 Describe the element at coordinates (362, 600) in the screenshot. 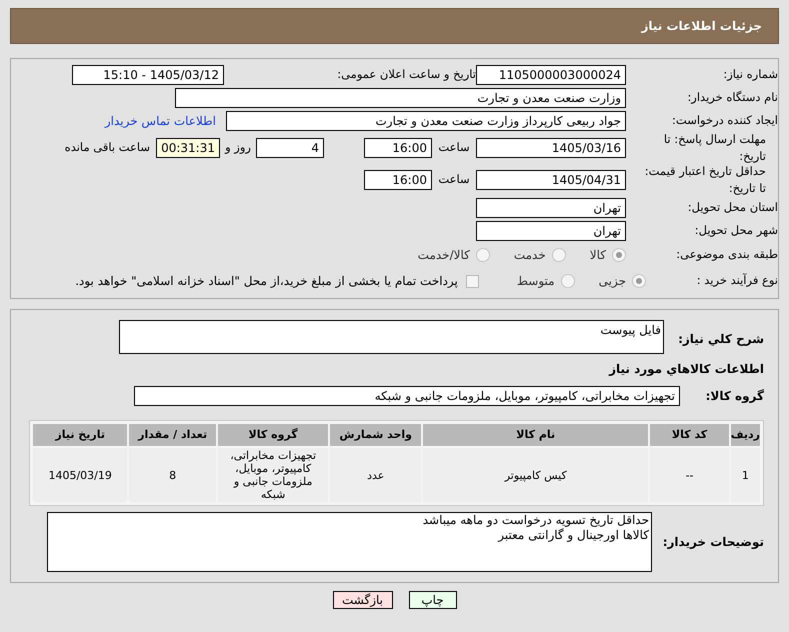

I see `back-button: بازگشت` at that location.